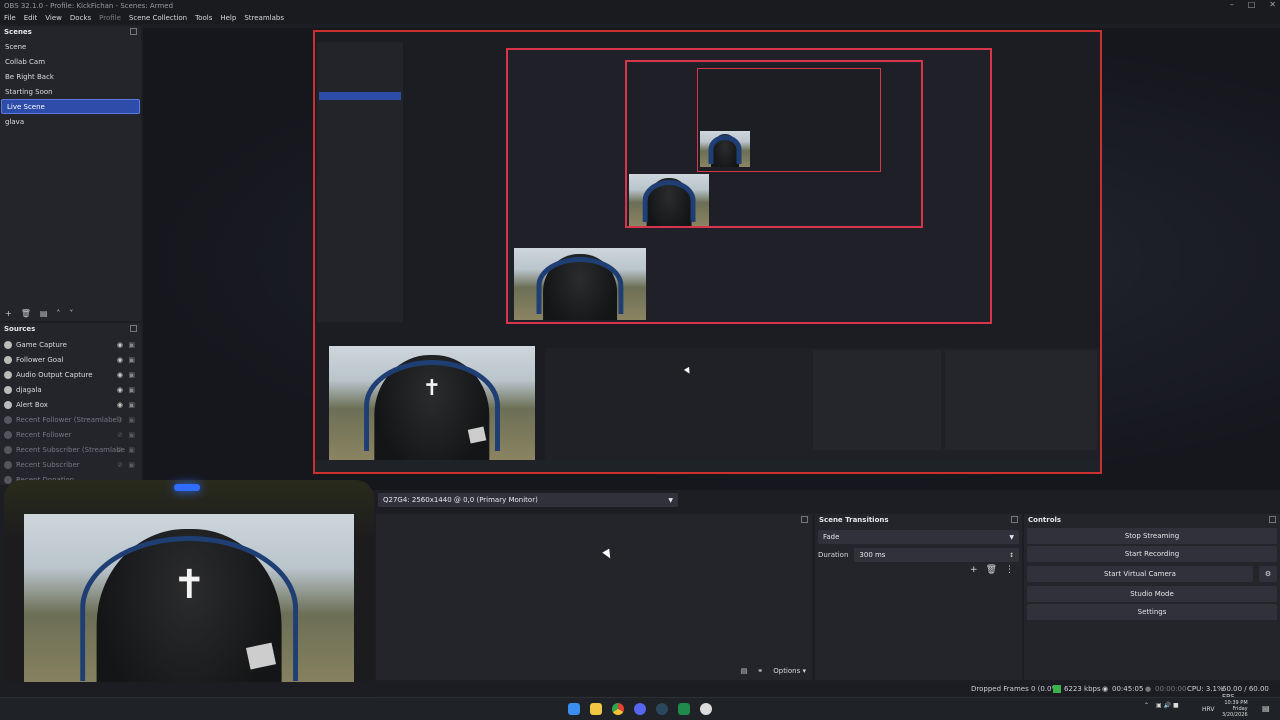  I want to click on notification-icon: ▤, so click(1266, 708).